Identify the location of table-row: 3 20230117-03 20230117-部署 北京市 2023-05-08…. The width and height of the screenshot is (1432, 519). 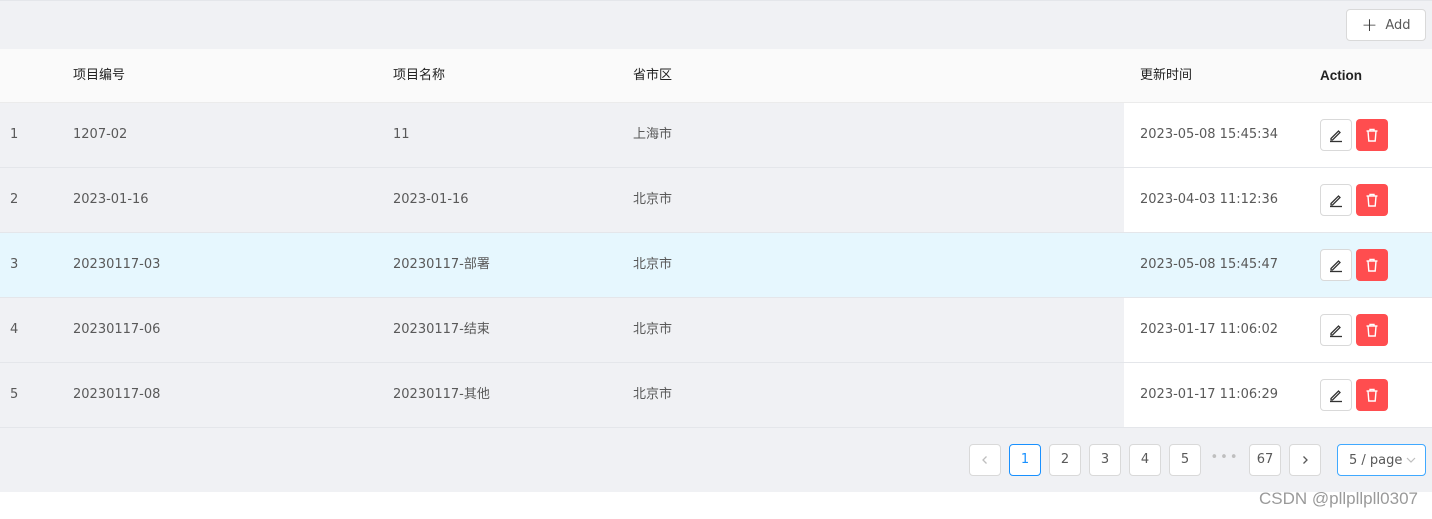
(716, 265).